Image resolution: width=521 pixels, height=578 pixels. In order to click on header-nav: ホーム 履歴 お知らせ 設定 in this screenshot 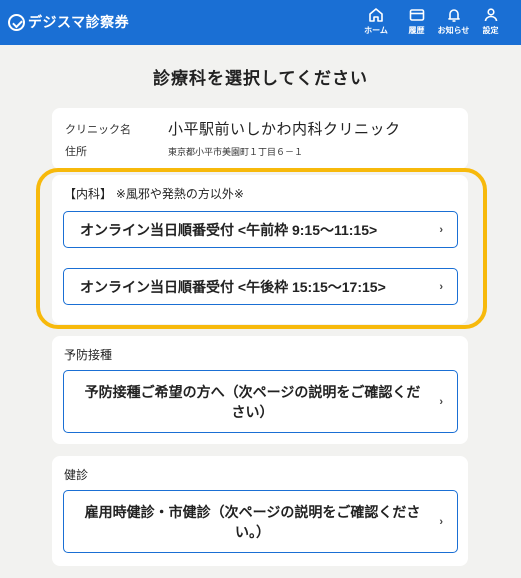, I will do `click(431, 21)`.